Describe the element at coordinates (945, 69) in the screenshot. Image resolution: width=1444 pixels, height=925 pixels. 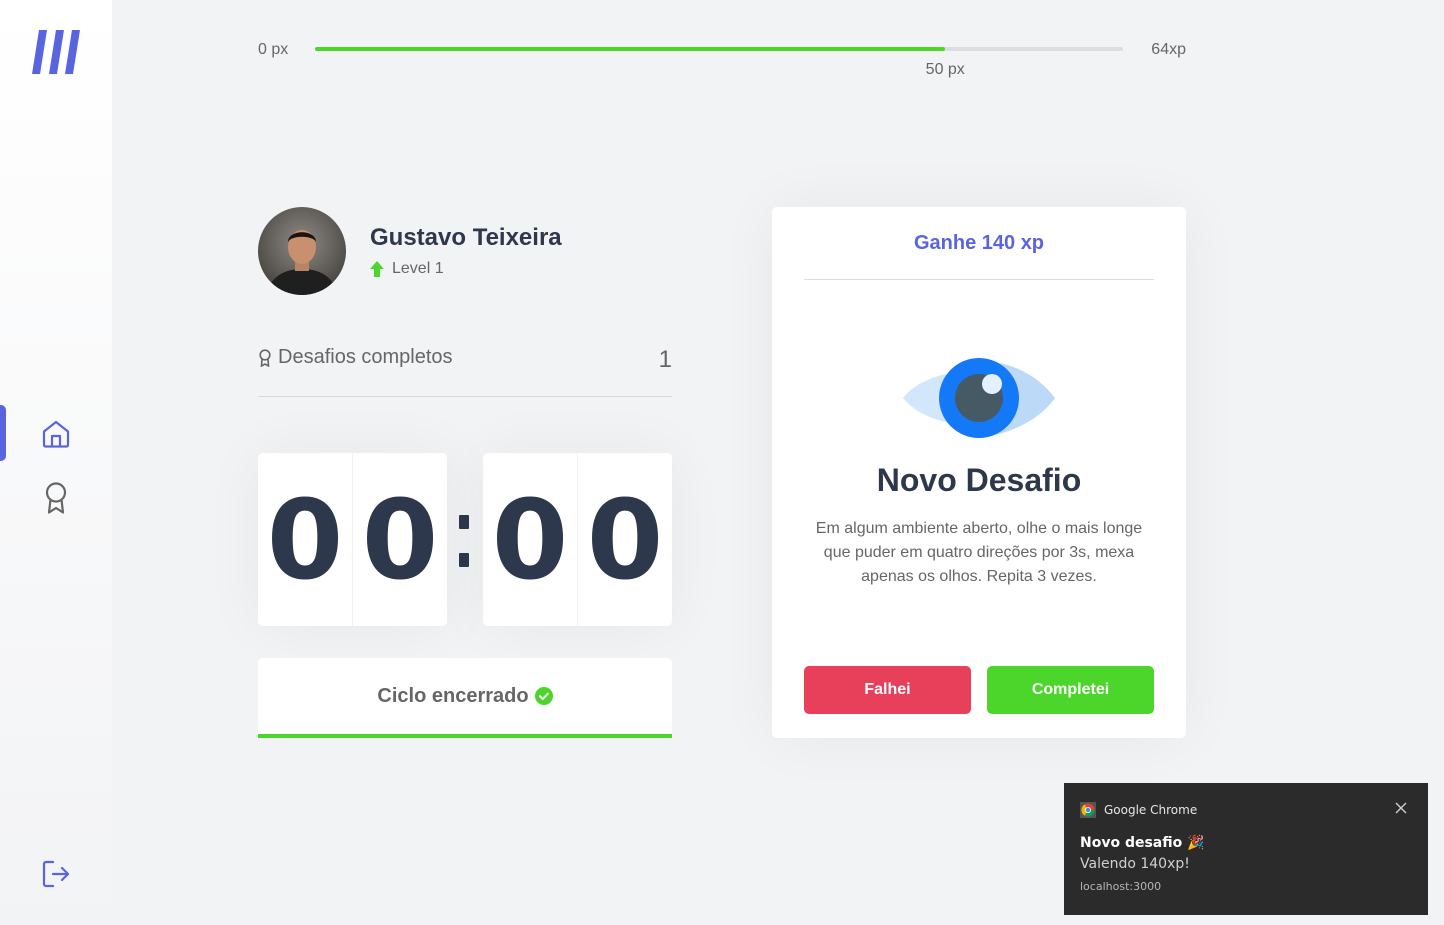
I see `xp-current-label: 50 px` at that location.